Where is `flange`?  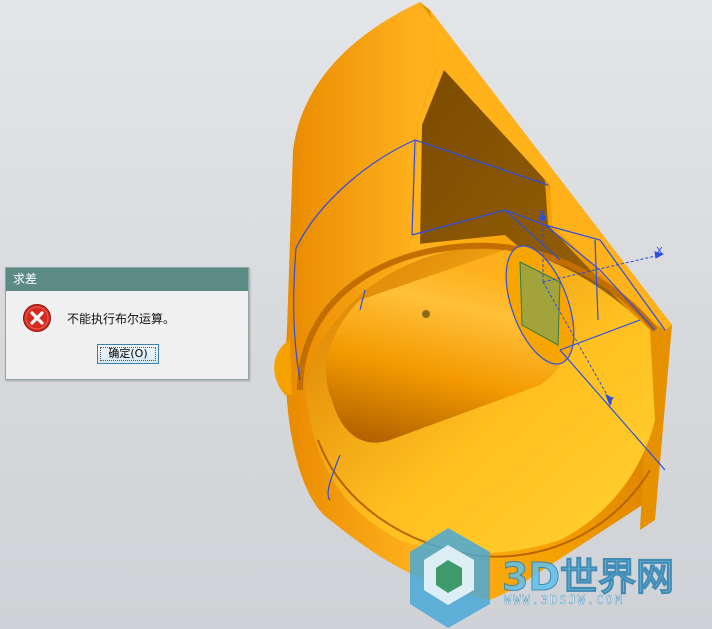 flange is located at coordinates (283, 367).